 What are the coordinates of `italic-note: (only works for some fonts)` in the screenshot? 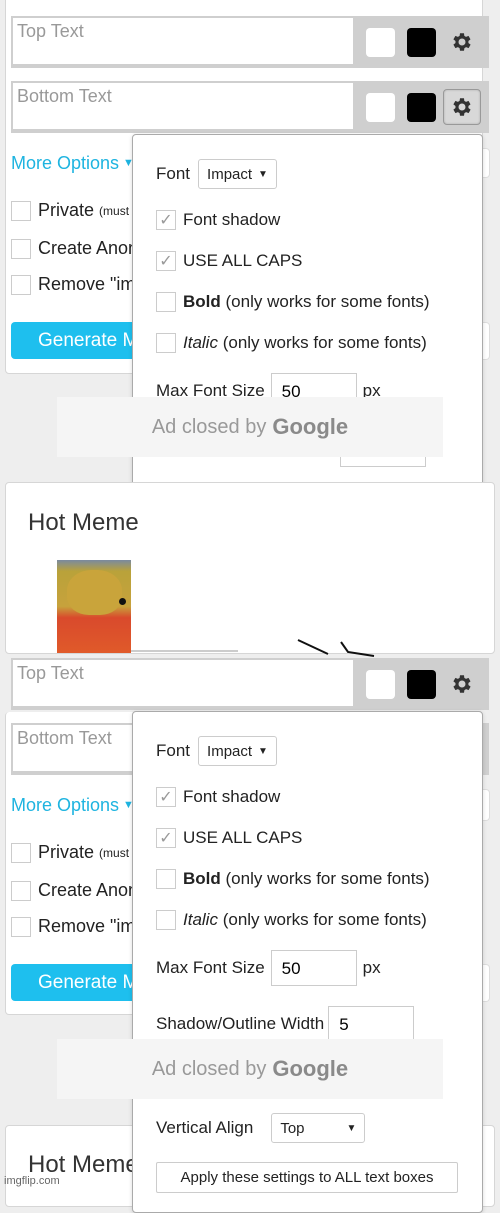 It's located at (324, 342).